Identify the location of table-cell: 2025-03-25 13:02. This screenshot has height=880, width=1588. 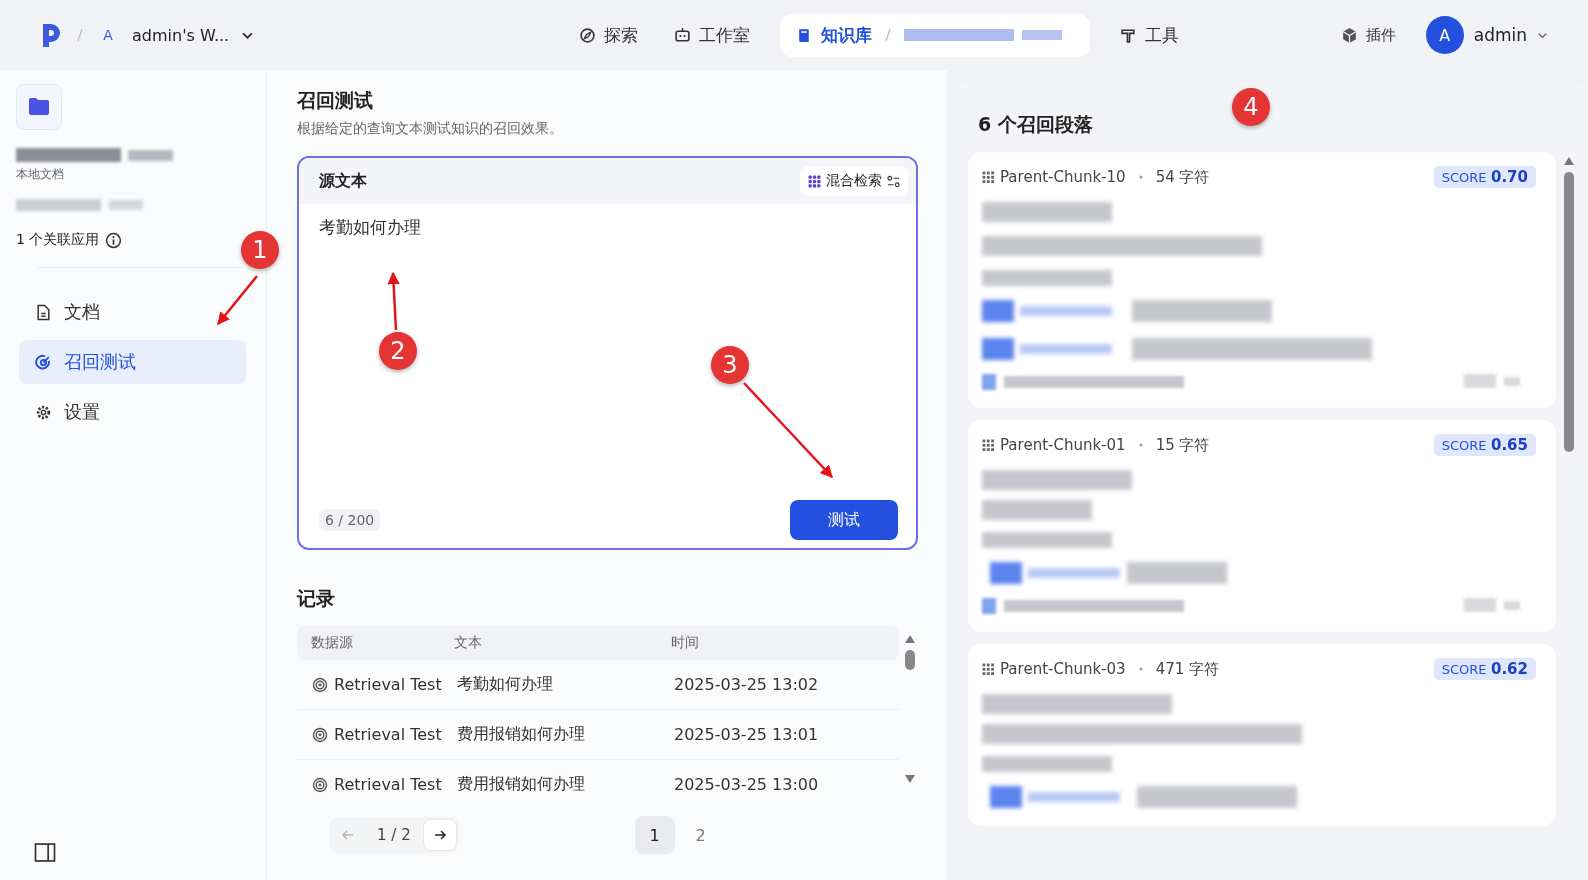
(746, 684).